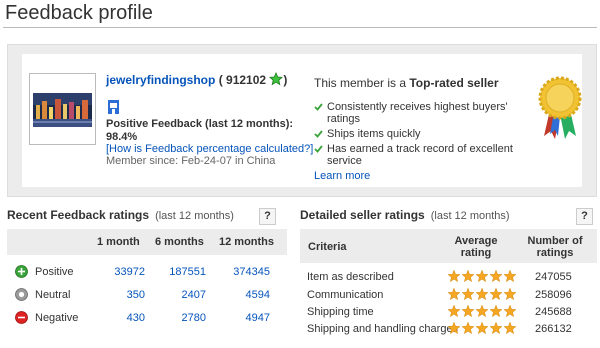 The image size is (600, 348). Describe the element at coordinates (405, 215) in the screenshot. I see `detailed-ratings-title: Detailed seller ratings (last 12 months)` at that location.